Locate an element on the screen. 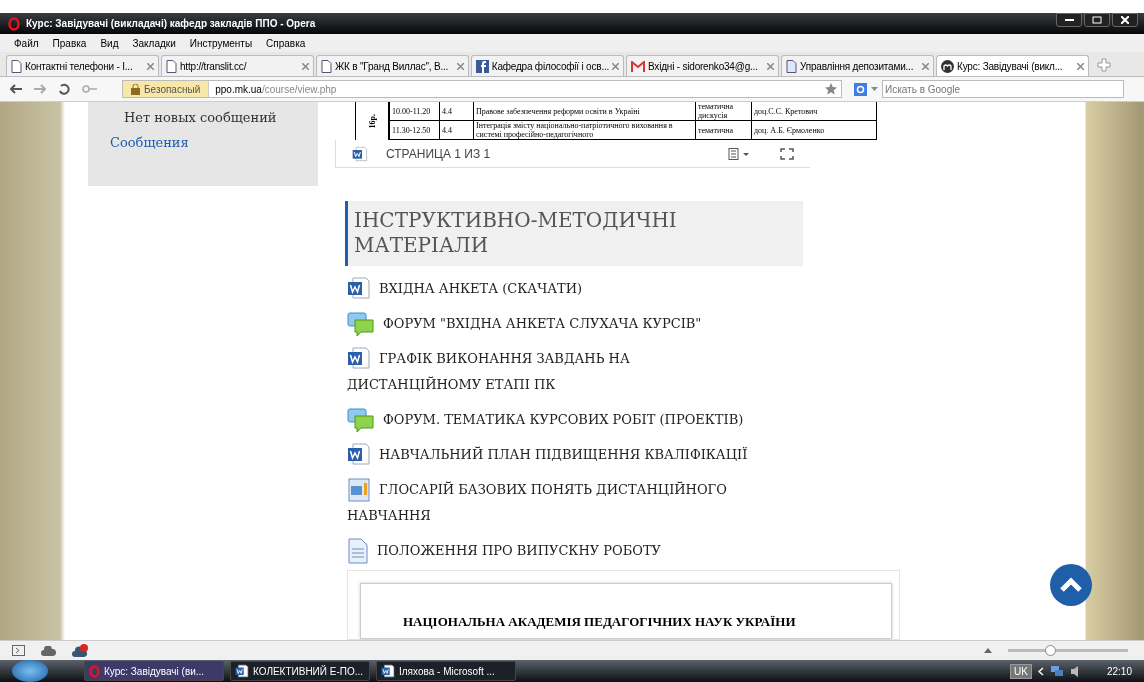 This screenshot has width=1144, height=682. table-cell: доц. А.Б. Єрмоленко is located at coordinates (813, 130).